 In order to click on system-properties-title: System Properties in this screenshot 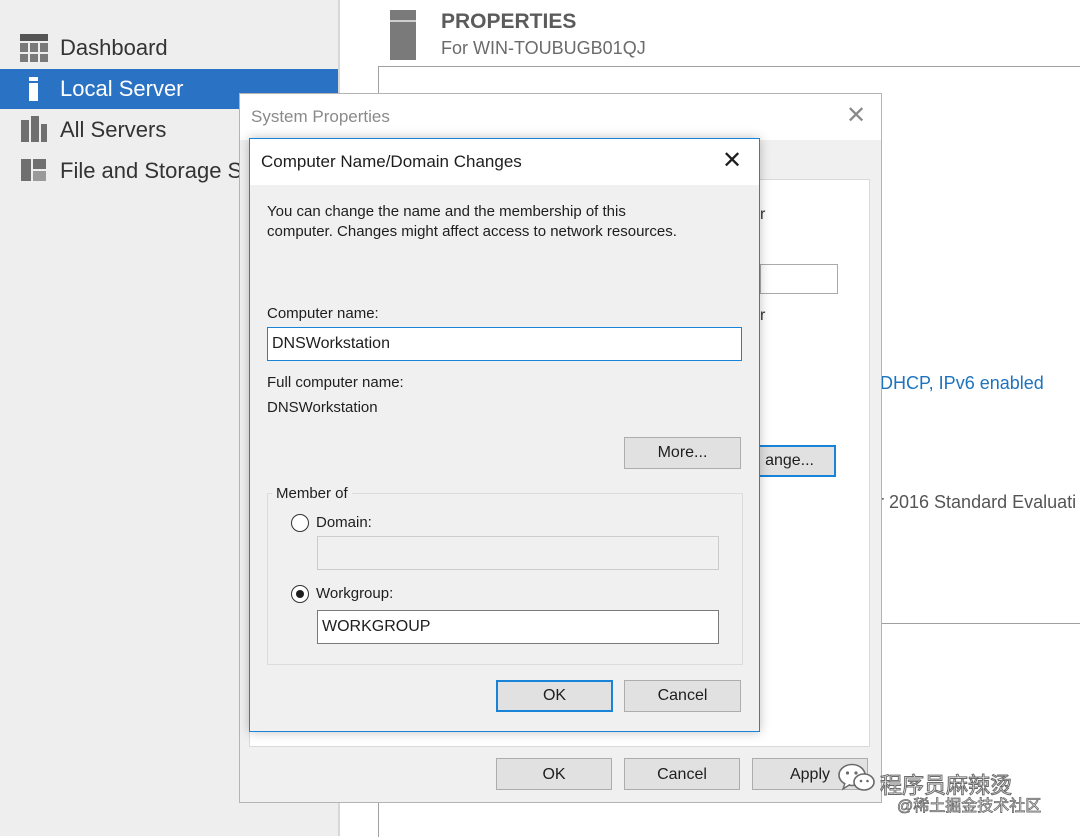, I will do `click(320, 116)`.